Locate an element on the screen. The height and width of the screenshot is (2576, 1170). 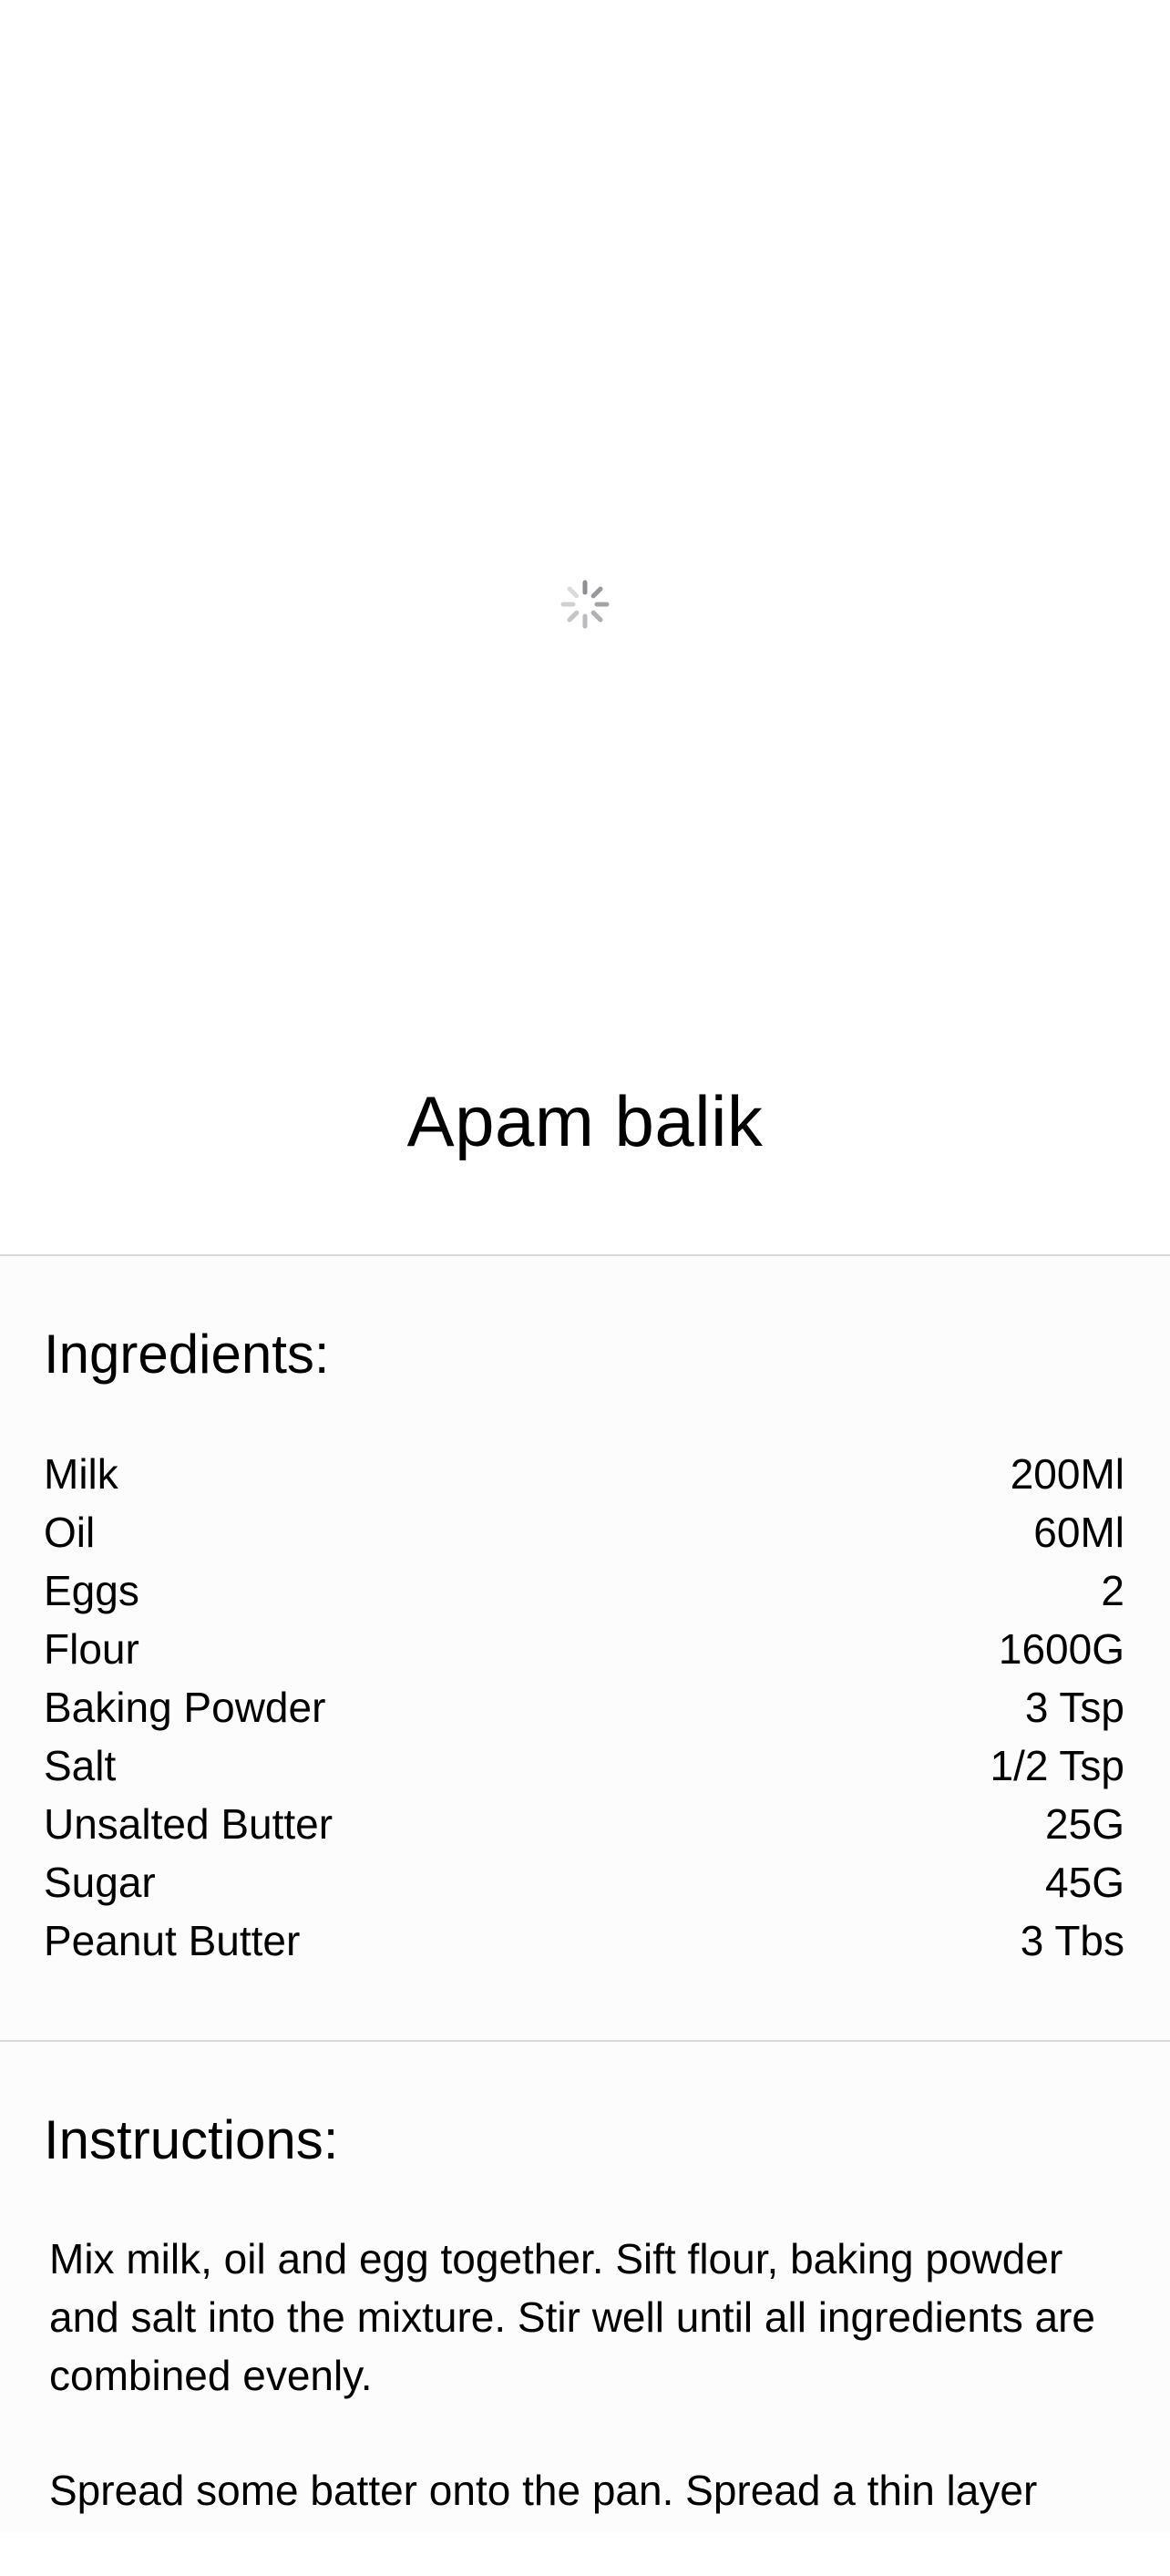
ingredient-row: Sugar 45G is located at coordinates (584, 1882).